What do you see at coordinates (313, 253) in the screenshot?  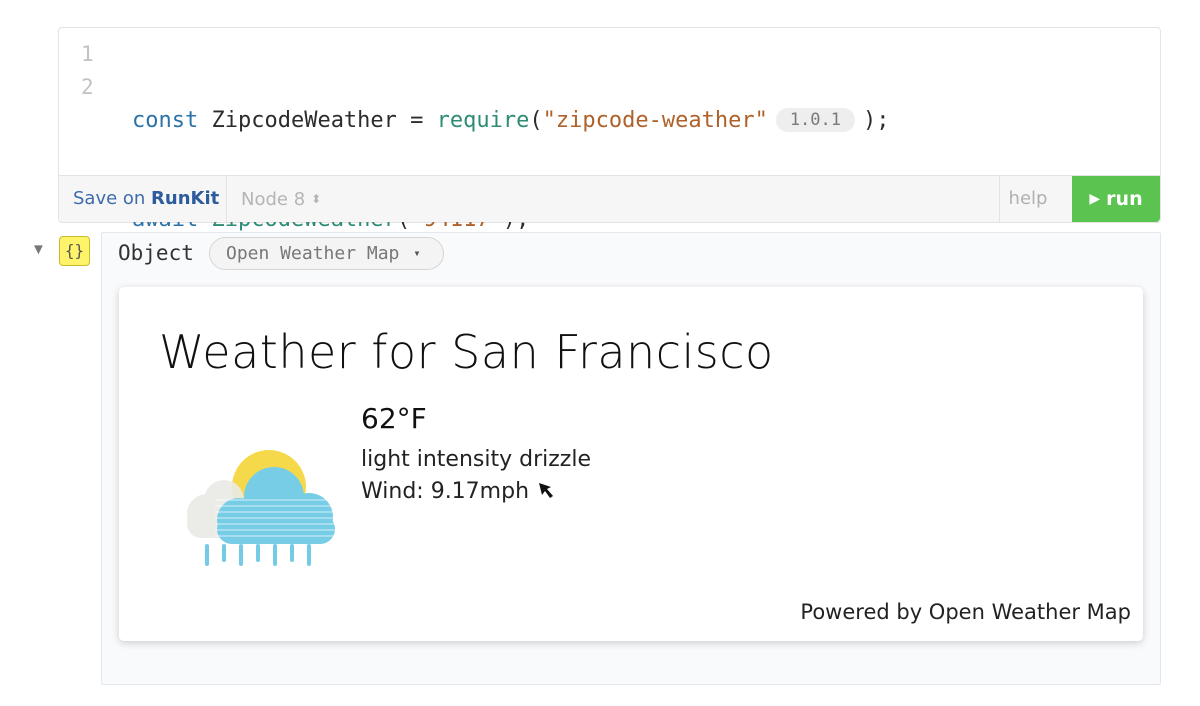 I see `viewer-selected-label: Open Weather Map` at bounding box center [313, 253].